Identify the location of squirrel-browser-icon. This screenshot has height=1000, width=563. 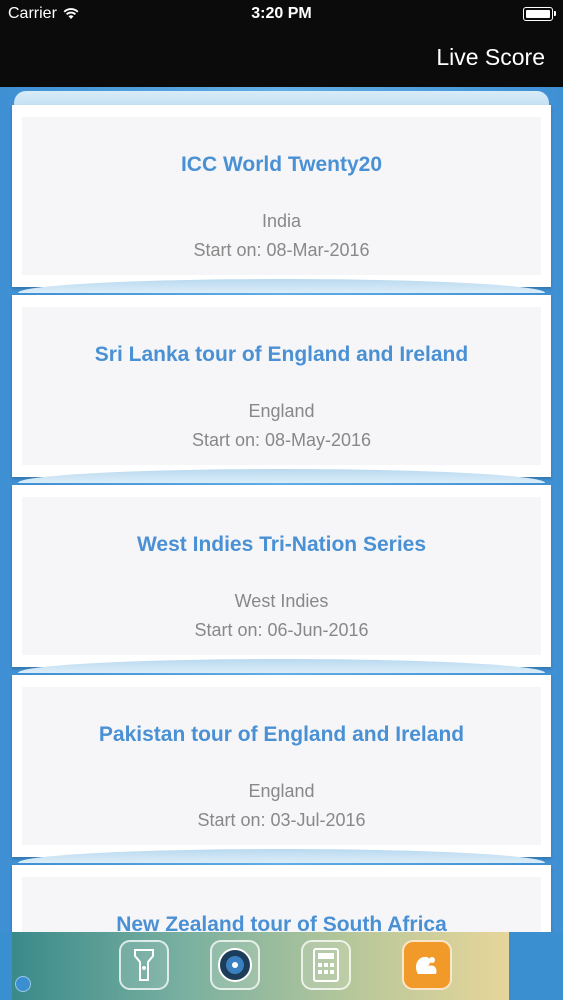
(427, 965).